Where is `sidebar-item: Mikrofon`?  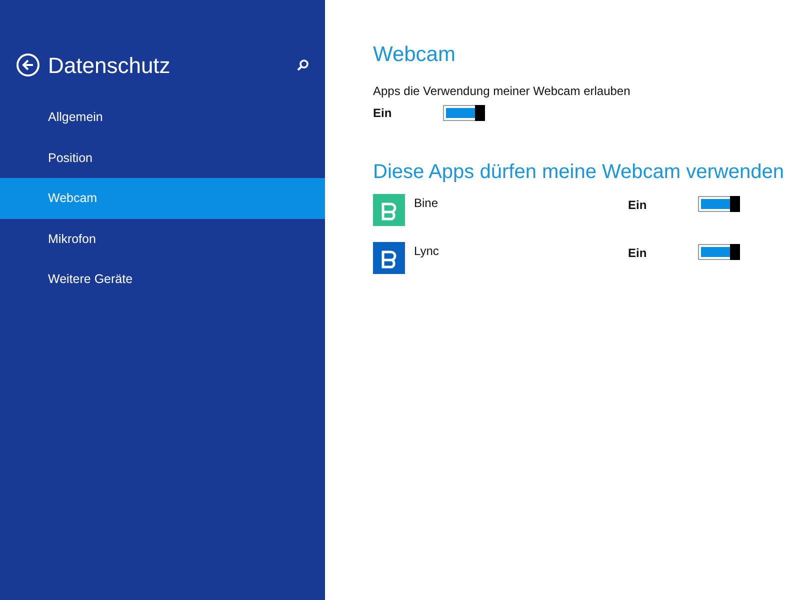 sidebar-item: Mikrofon is located at coordinates (162, 239).